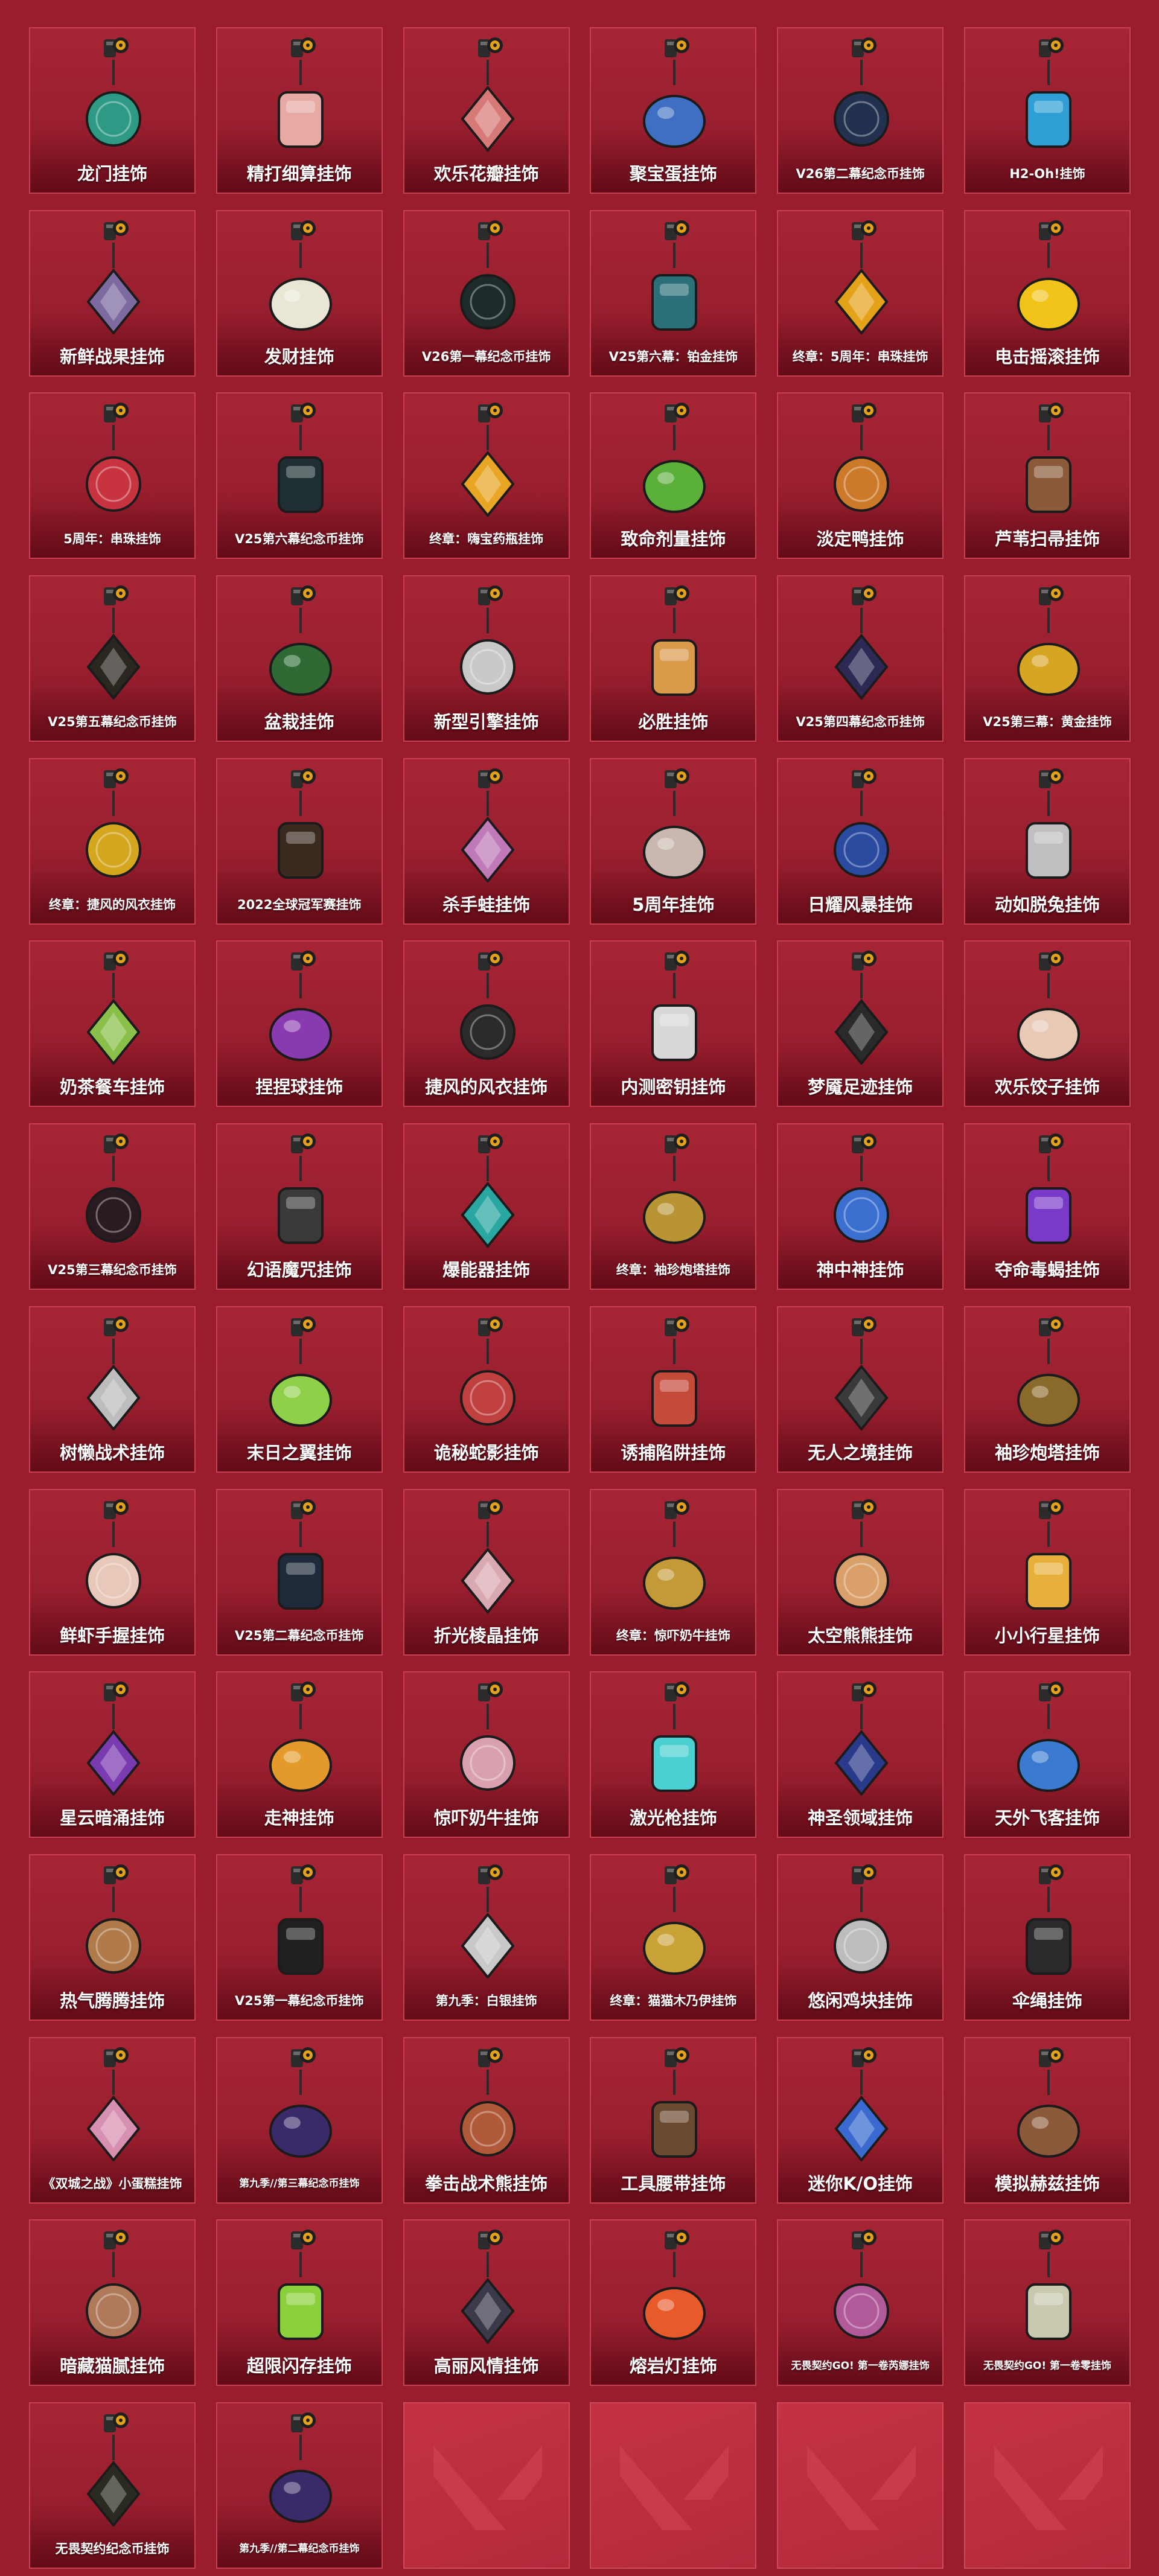 This screenshot has height=2576, width=1159. What do you see at coordinates (673, 110) in the screenshot?
I see `charm-tile-4: 聚宝蛋挂饰` at bounding box center [673, 110].